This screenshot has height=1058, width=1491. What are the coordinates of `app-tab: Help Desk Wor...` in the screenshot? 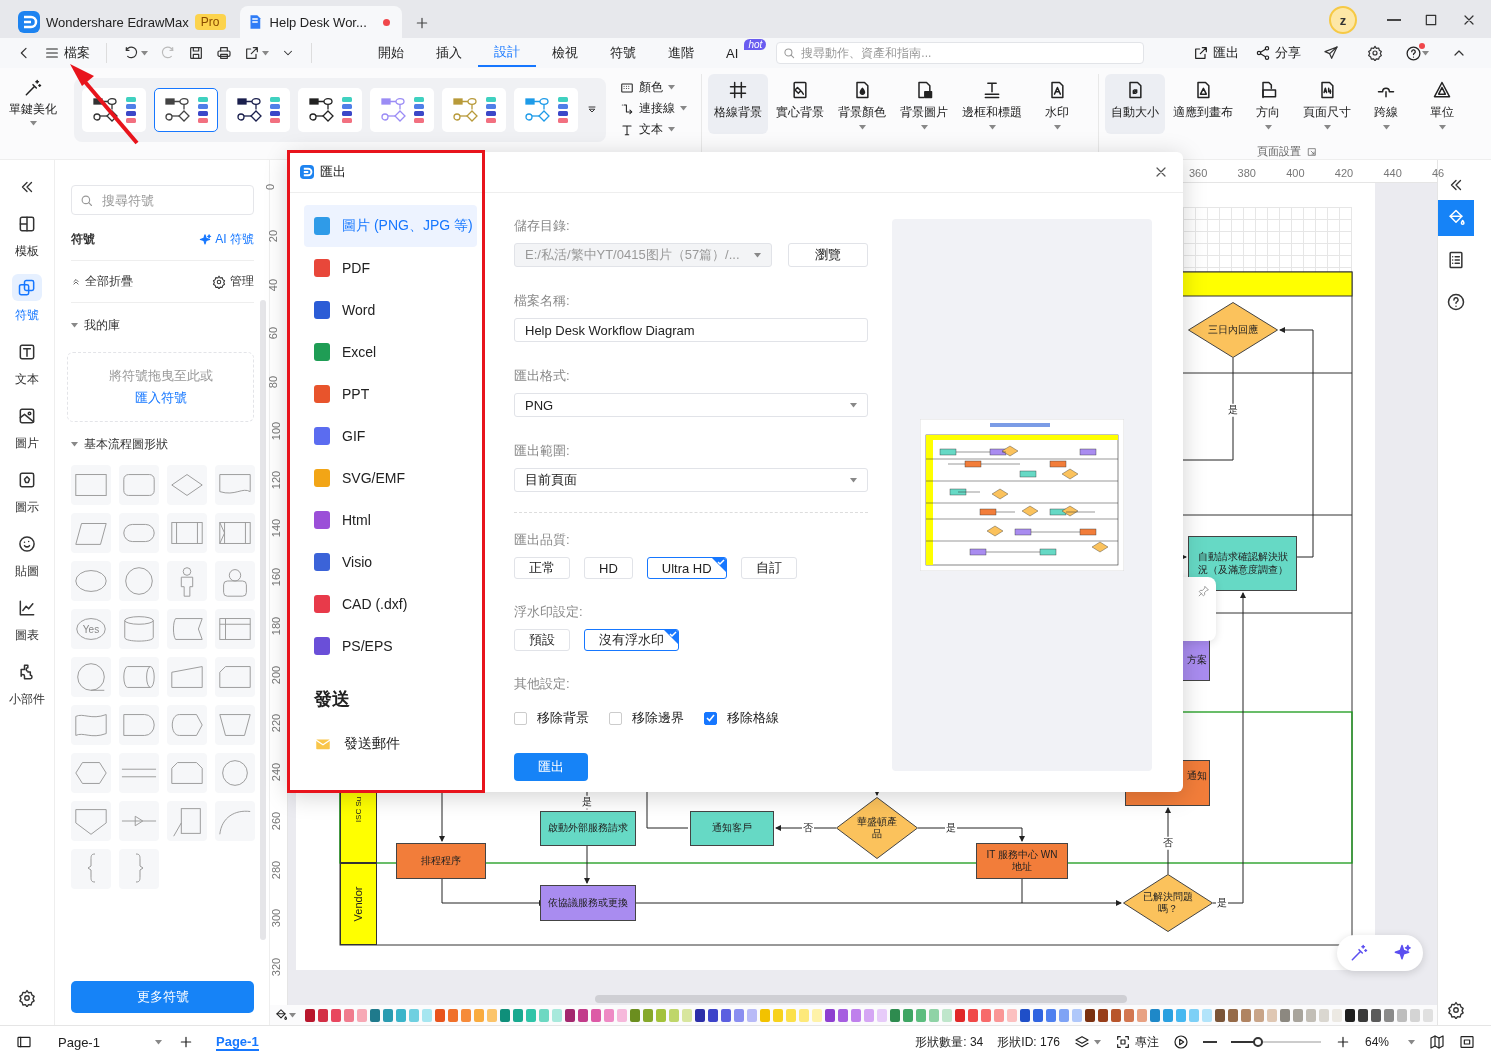 It's located at (320, 22).